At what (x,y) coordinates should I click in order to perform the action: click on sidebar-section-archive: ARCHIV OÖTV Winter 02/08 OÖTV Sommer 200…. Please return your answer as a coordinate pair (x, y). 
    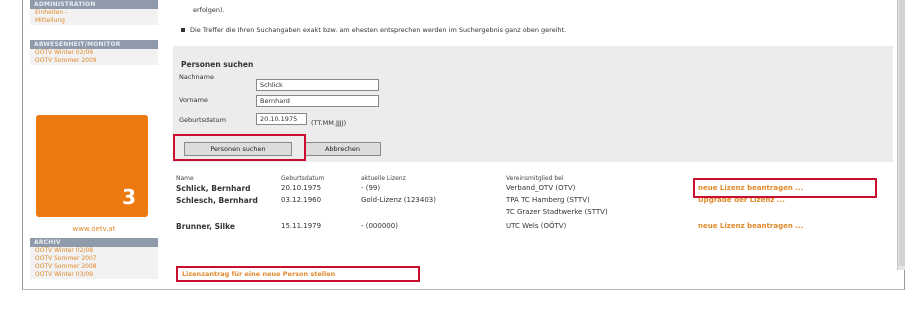
    Looking at the image, I should click on (94, 258).